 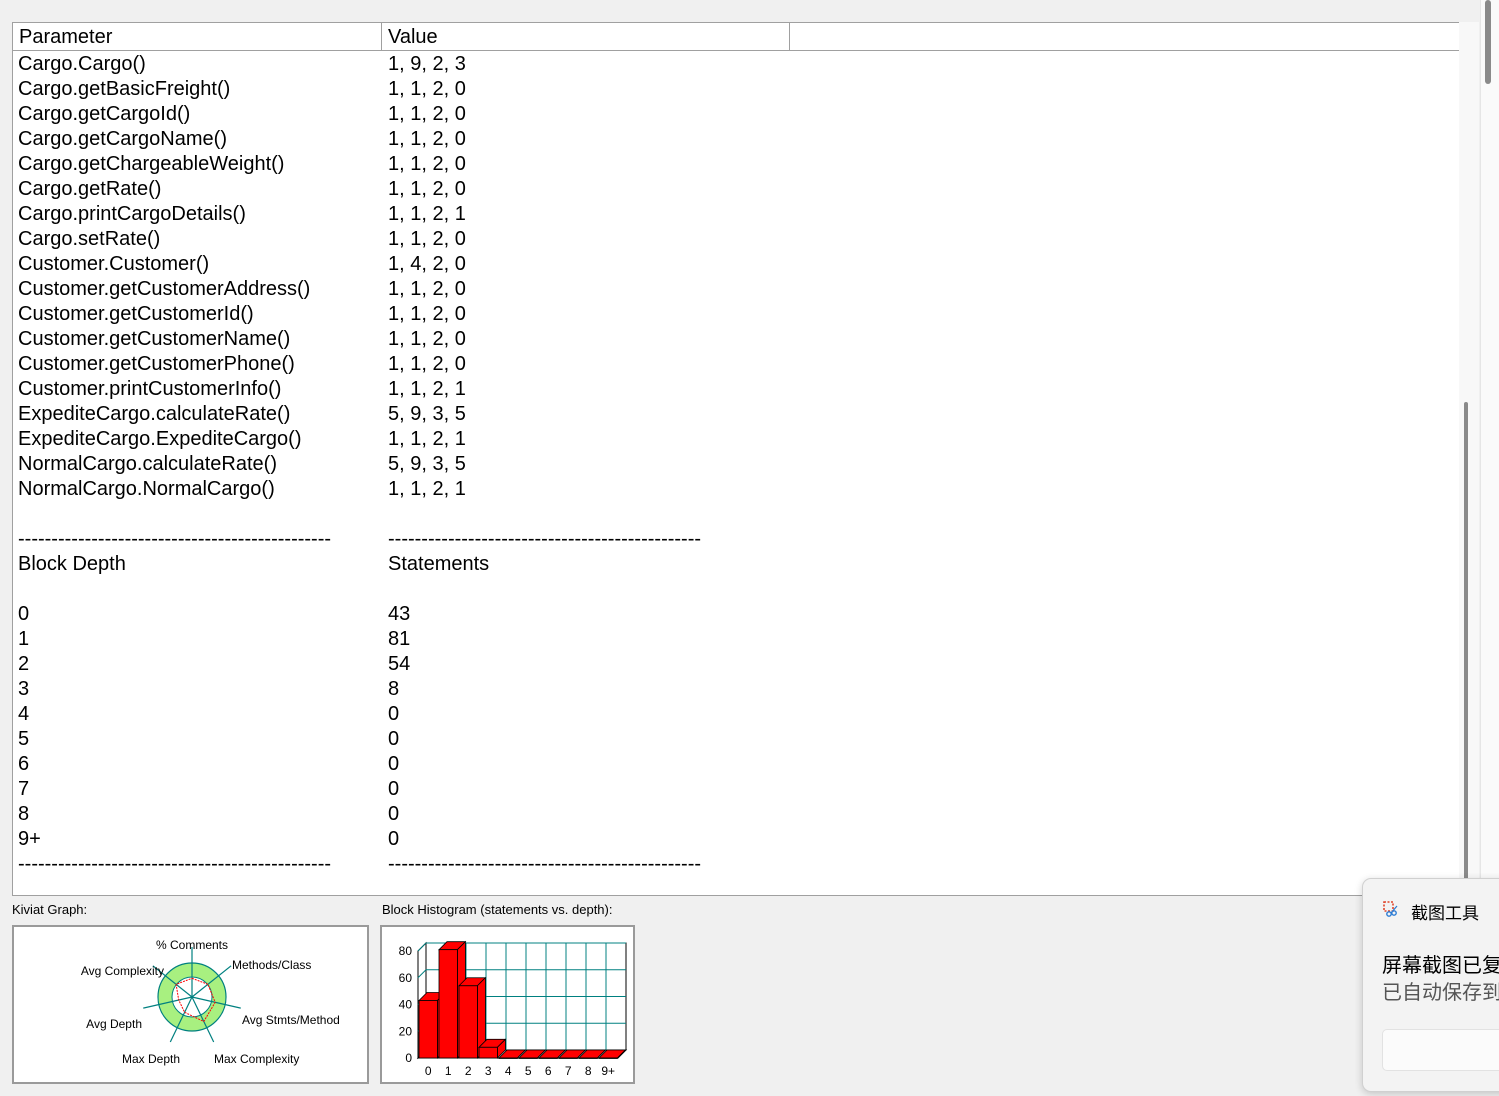 What do you see at coordinates (508, 1071) in the screenshot?
I see `x-tick-label: 4` at bounding box center [508, 1071].